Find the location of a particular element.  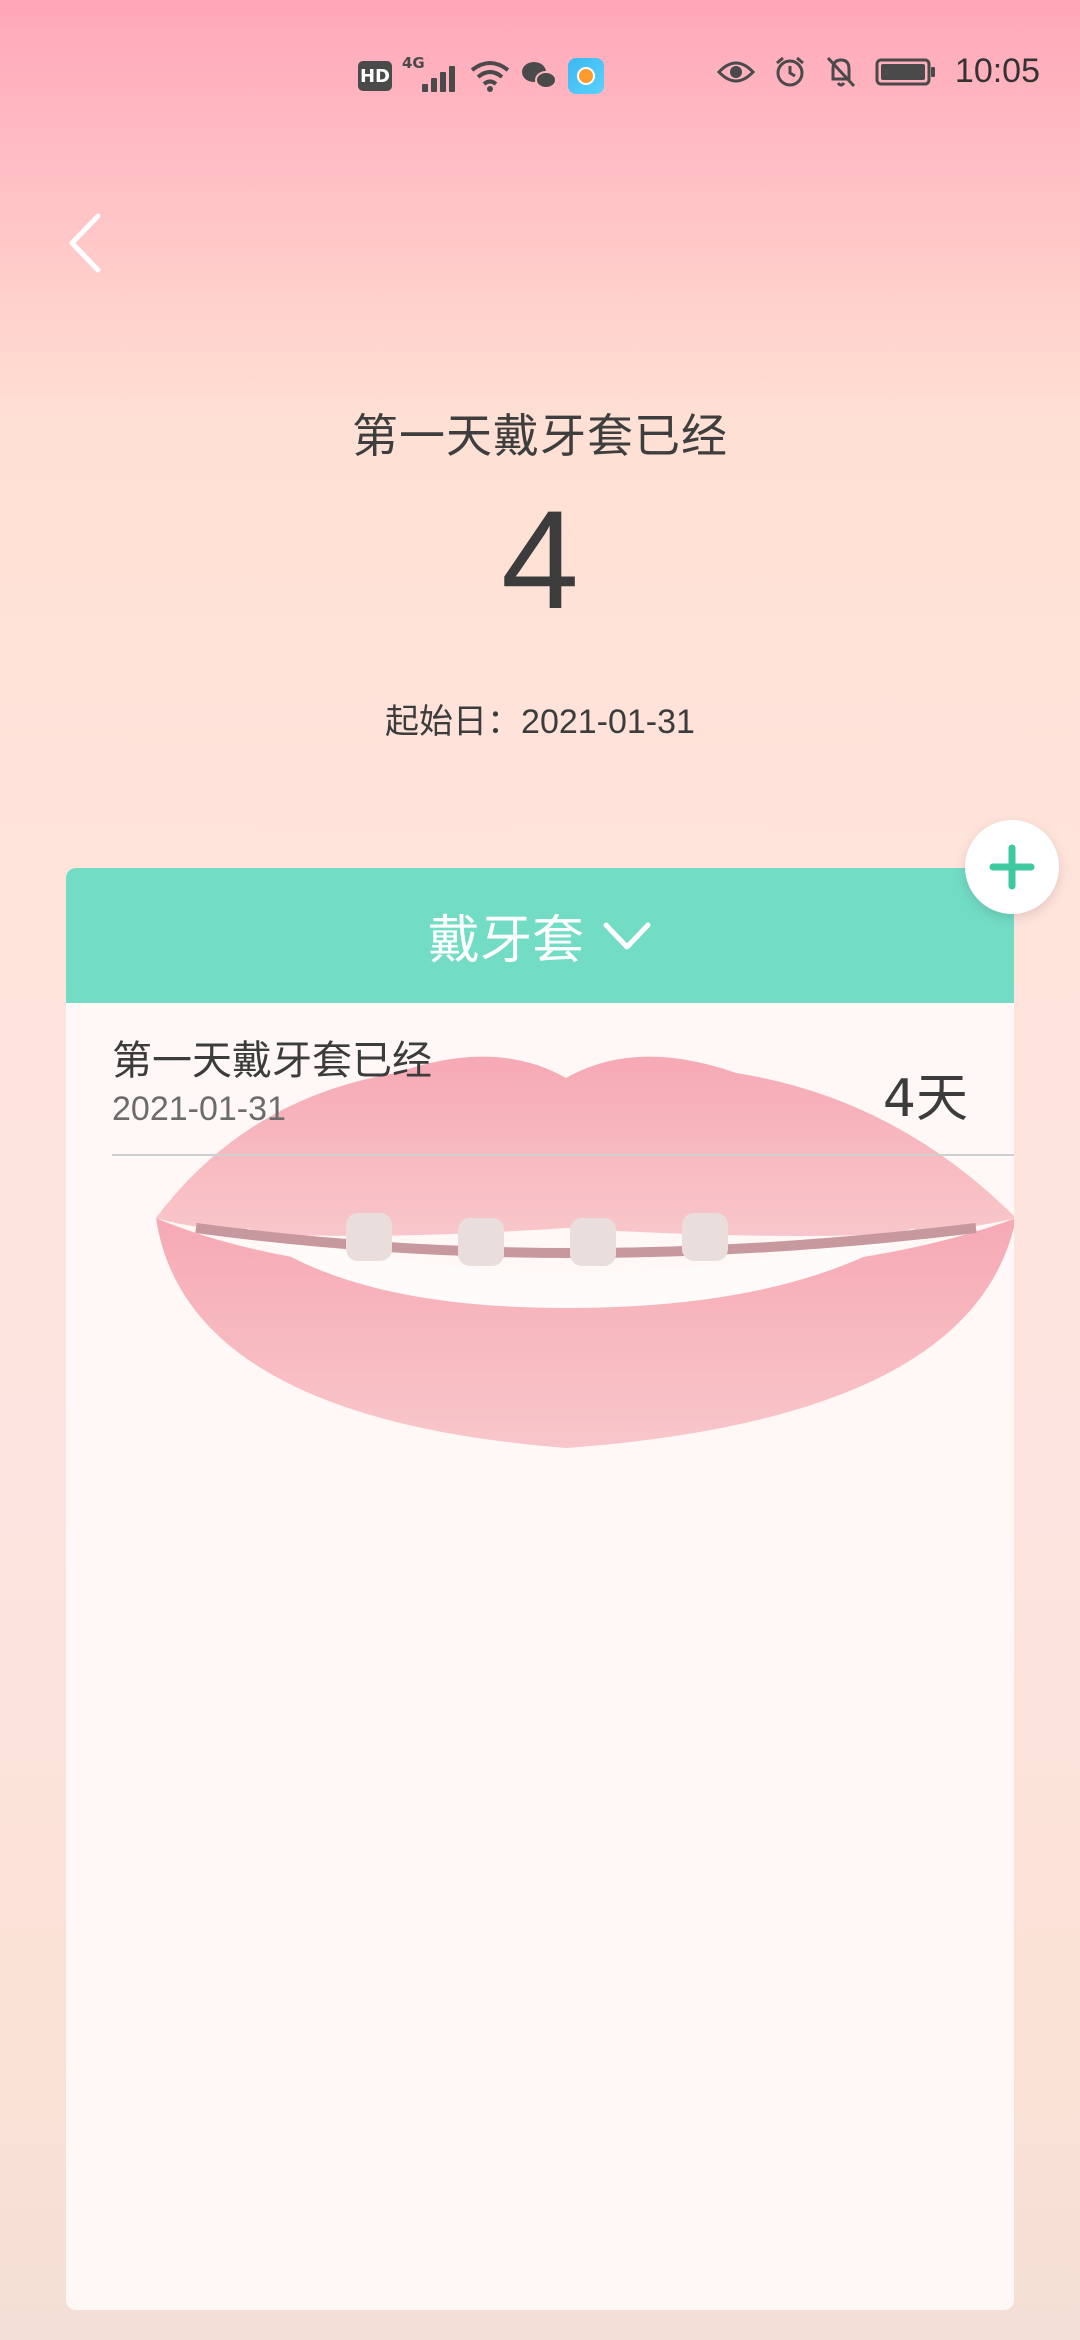

hd-icon: HD is located at coordinates (375, 76).